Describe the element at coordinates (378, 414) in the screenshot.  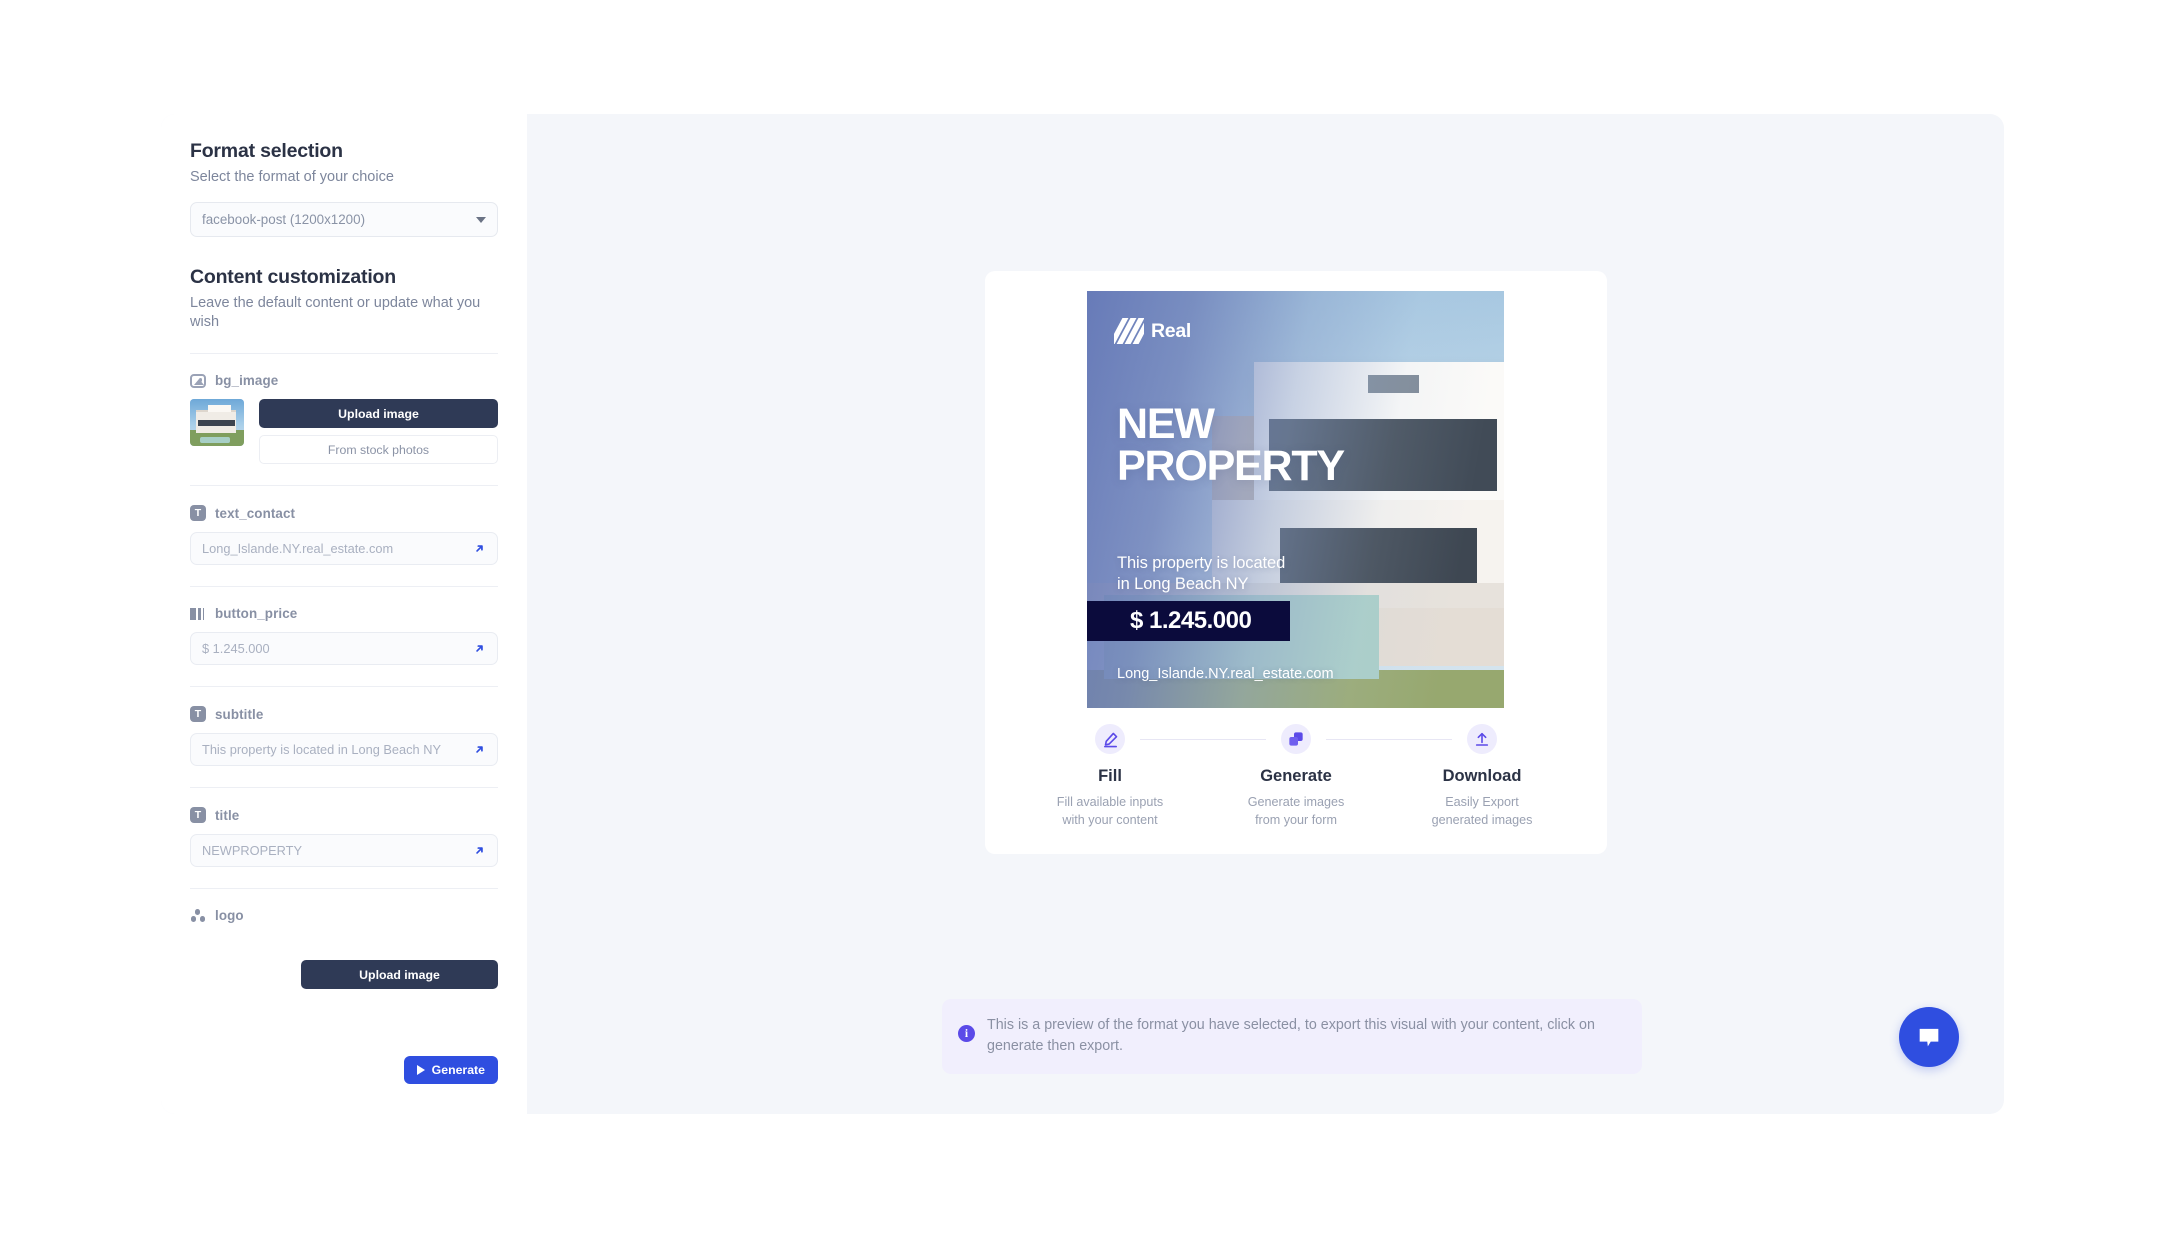
I see `upload-image-button: Upload image` at that location.